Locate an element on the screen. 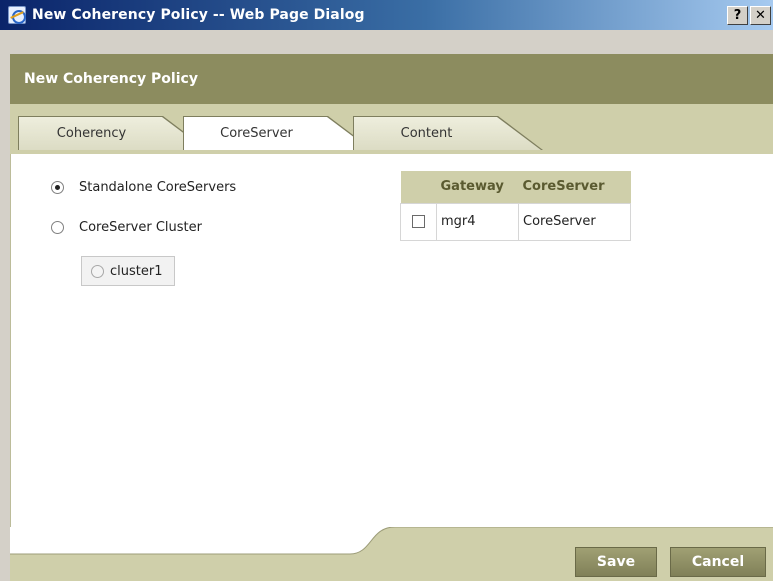 This screenshot has height=581, width=773. close-button: ✕ is located at coordinates (760, 15).